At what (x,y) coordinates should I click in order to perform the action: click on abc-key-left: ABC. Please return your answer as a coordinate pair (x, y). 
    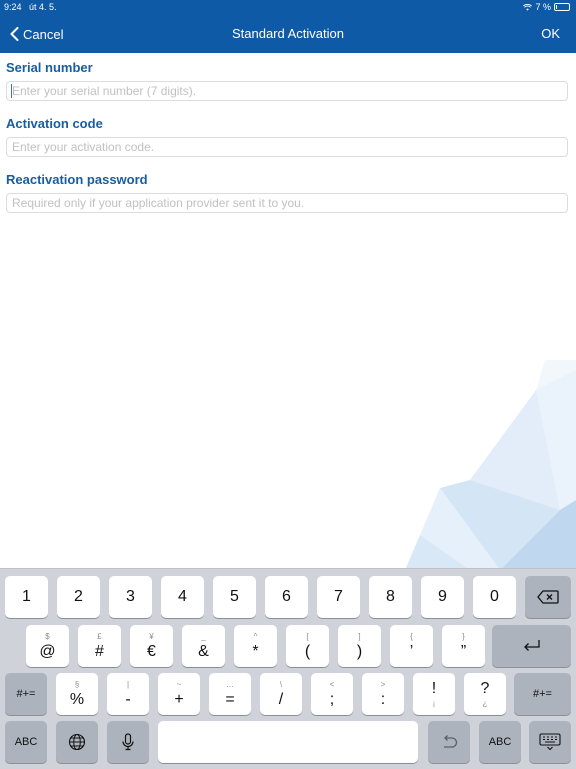
    Looking at the image, I should click on (26, 742).